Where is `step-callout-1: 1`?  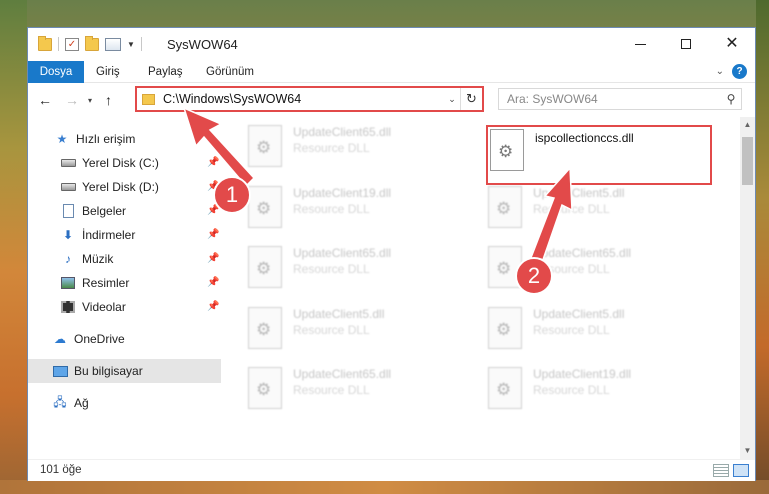
step-callout-1: 1 is located at coordinates (232, 195).